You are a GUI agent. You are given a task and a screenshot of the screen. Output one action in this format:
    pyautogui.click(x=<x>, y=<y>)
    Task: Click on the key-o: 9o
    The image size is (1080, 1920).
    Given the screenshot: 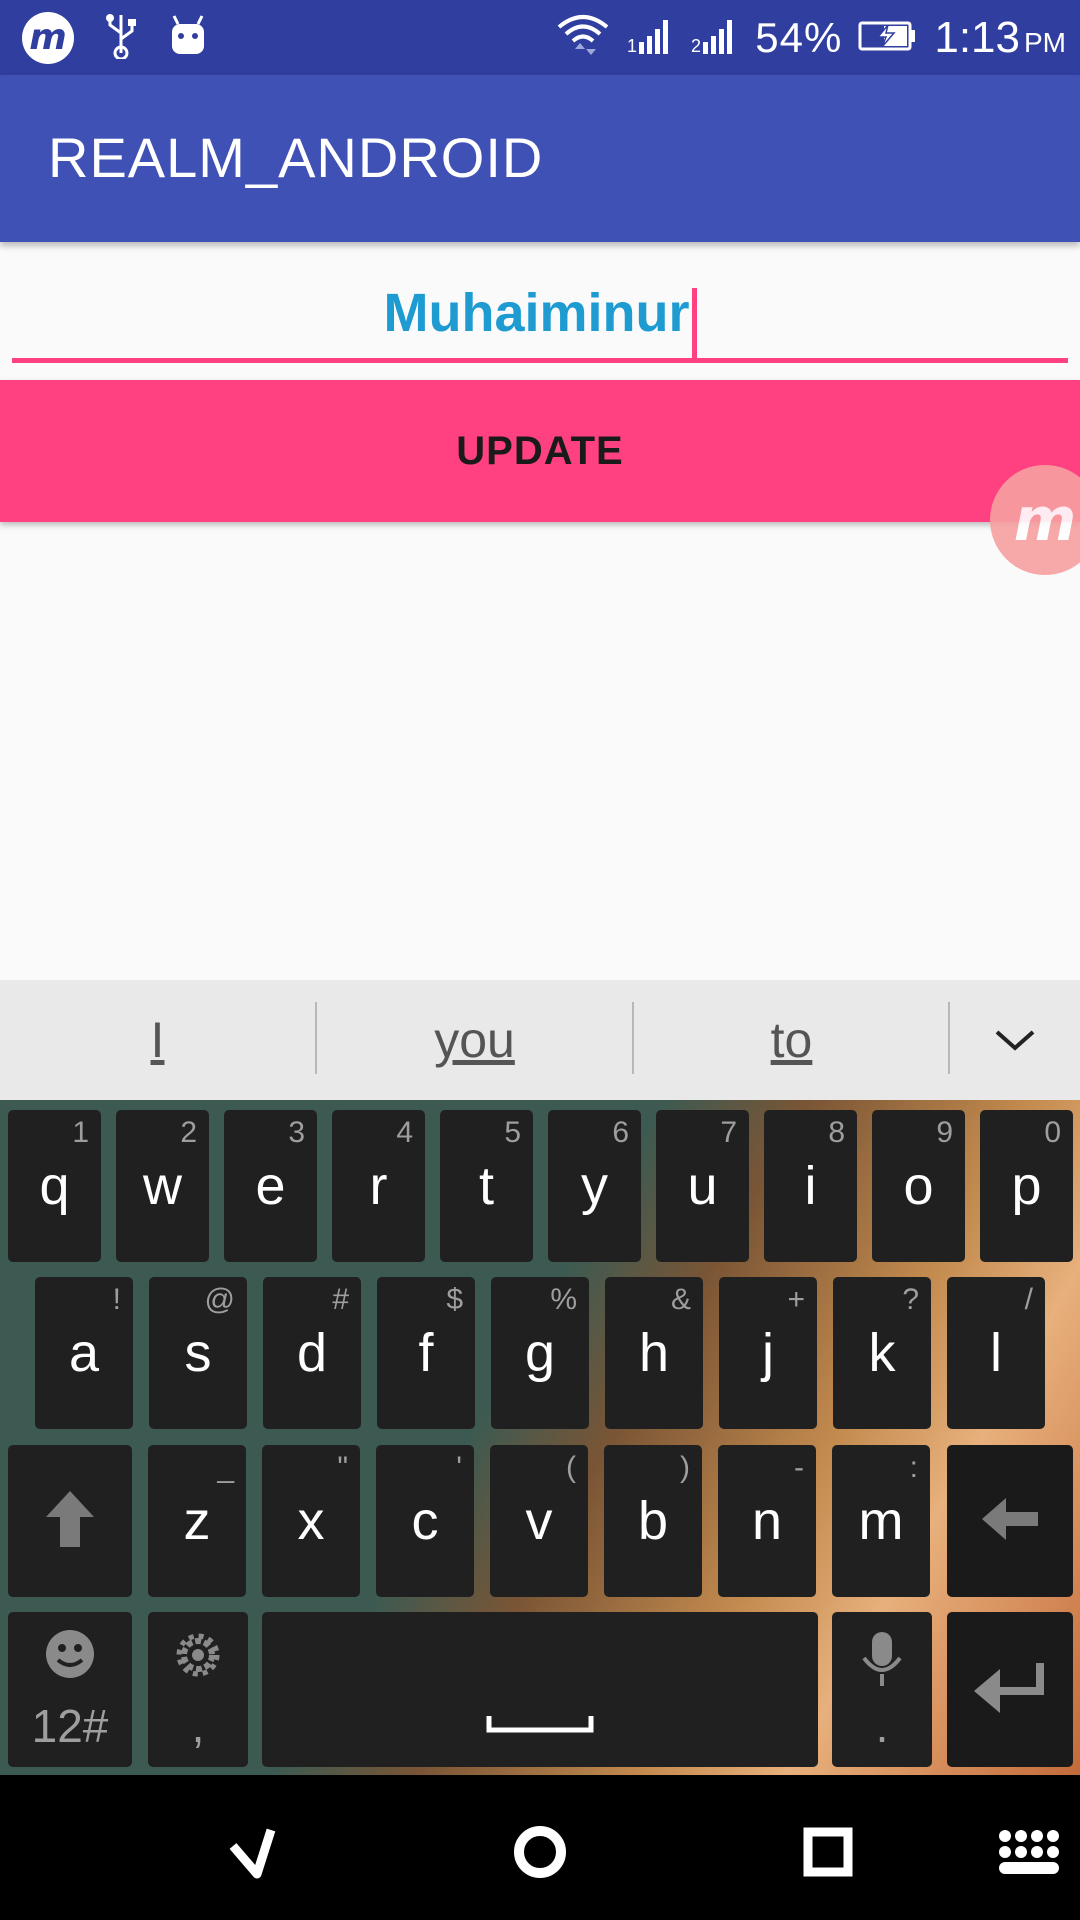 What is the action you would take?
    pyautogui.click(x=918, y=1186)
    